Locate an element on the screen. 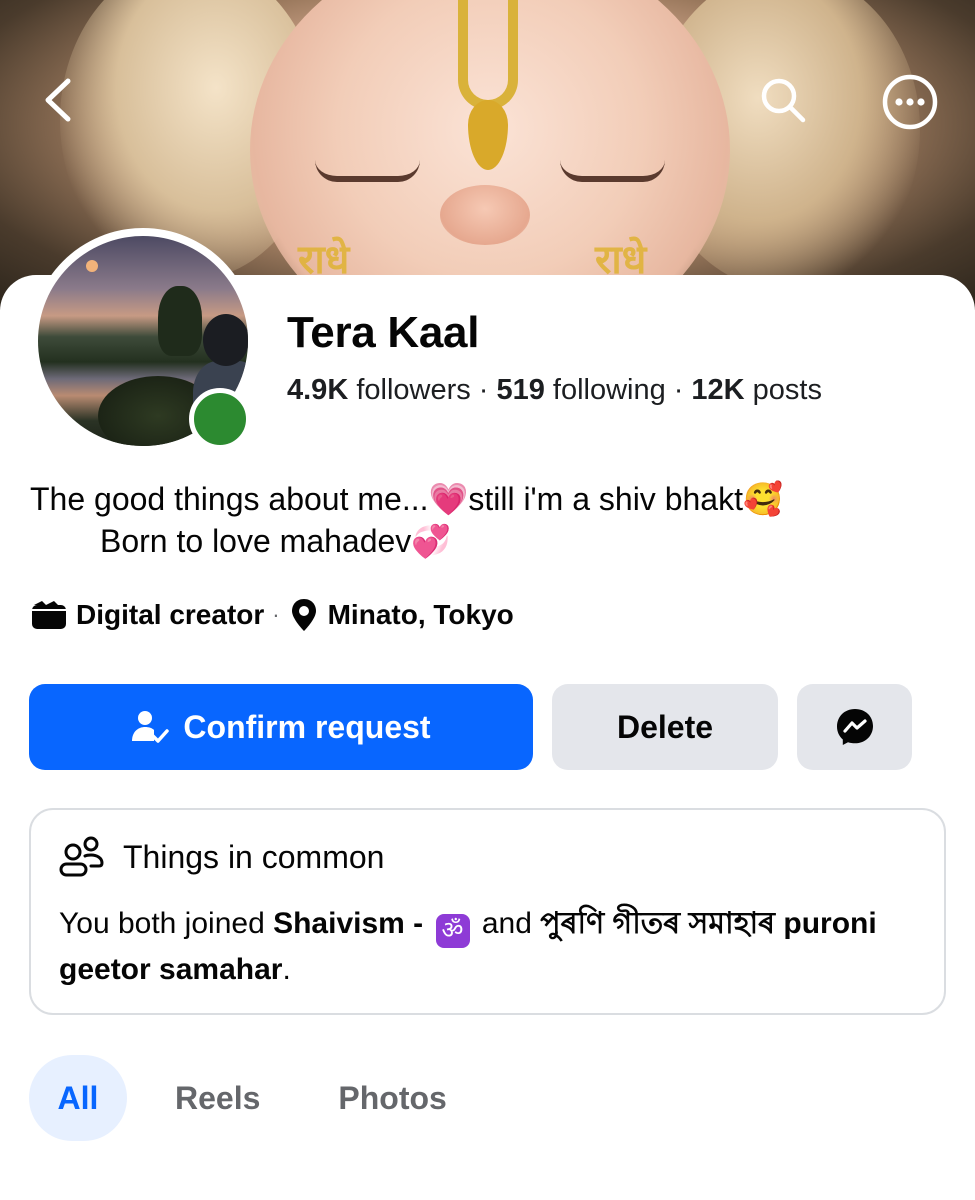 Image resolution: width=975 pixels, height=1200 pixels. posts-label: posts is located at coordinates (787, 390).